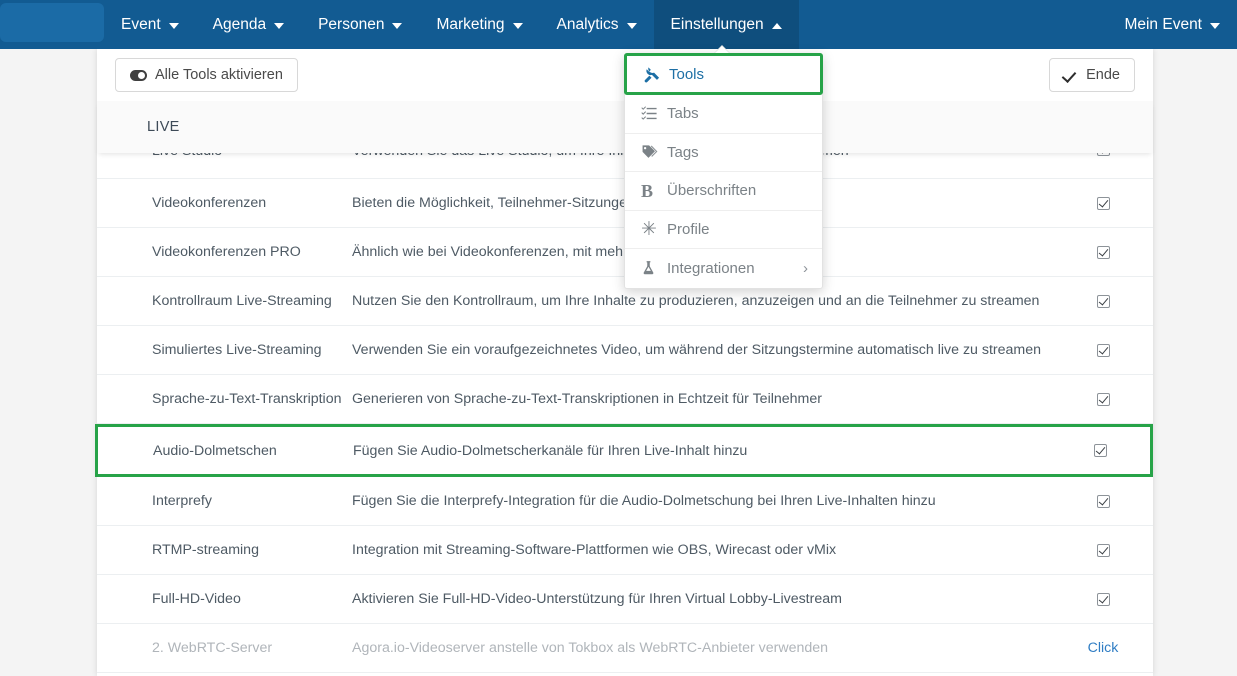 The width and height of the screenshot is (1237, 676). What do you see at coordinates (351, 24) in the screenshot?
I see `nav-item-label: Personen` at bounding box center [351, 24].